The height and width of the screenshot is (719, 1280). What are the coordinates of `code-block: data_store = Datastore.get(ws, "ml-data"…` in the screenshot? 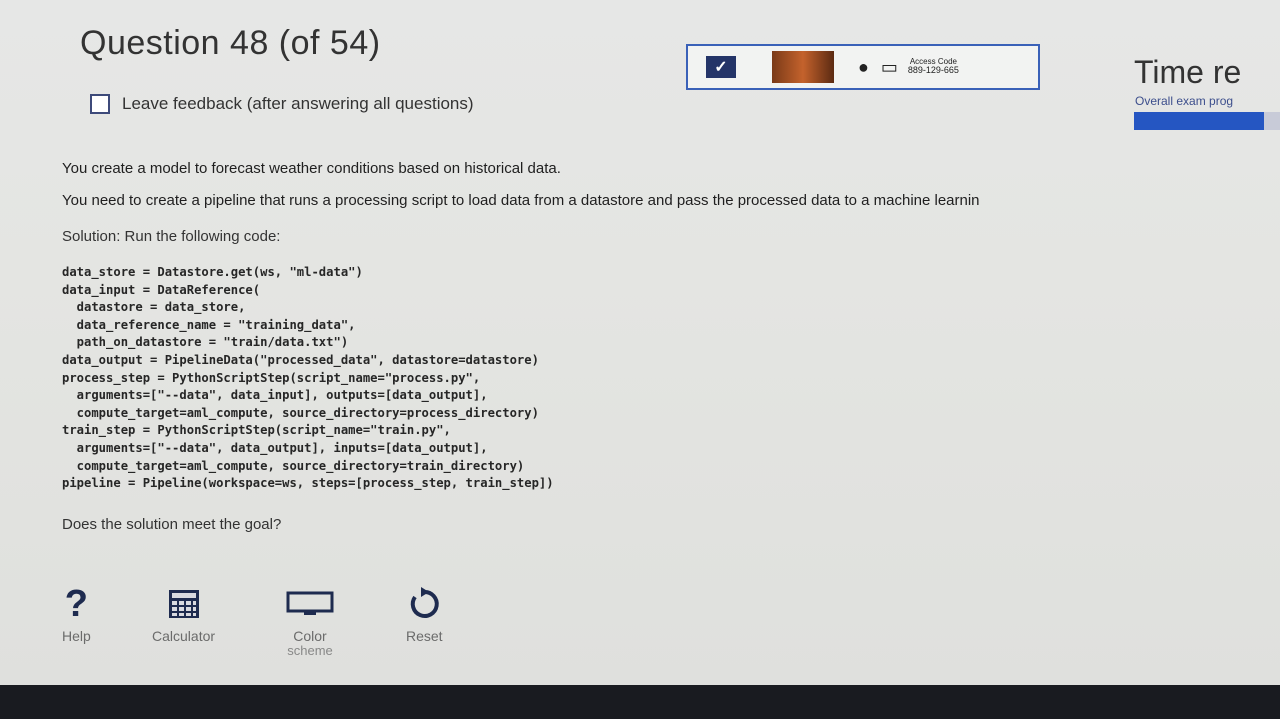 It's located at (308, 378).